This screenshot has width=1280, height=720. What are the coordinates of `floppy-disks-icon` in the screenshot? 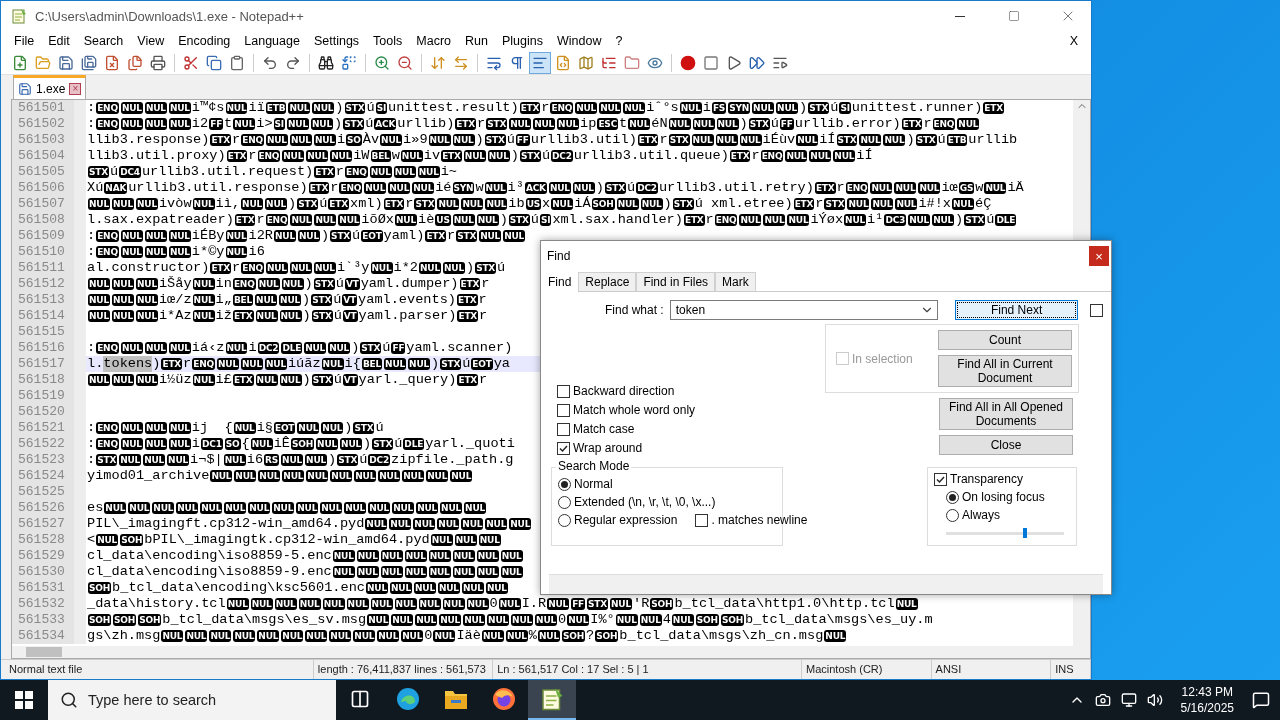 It's located at (89, 62).